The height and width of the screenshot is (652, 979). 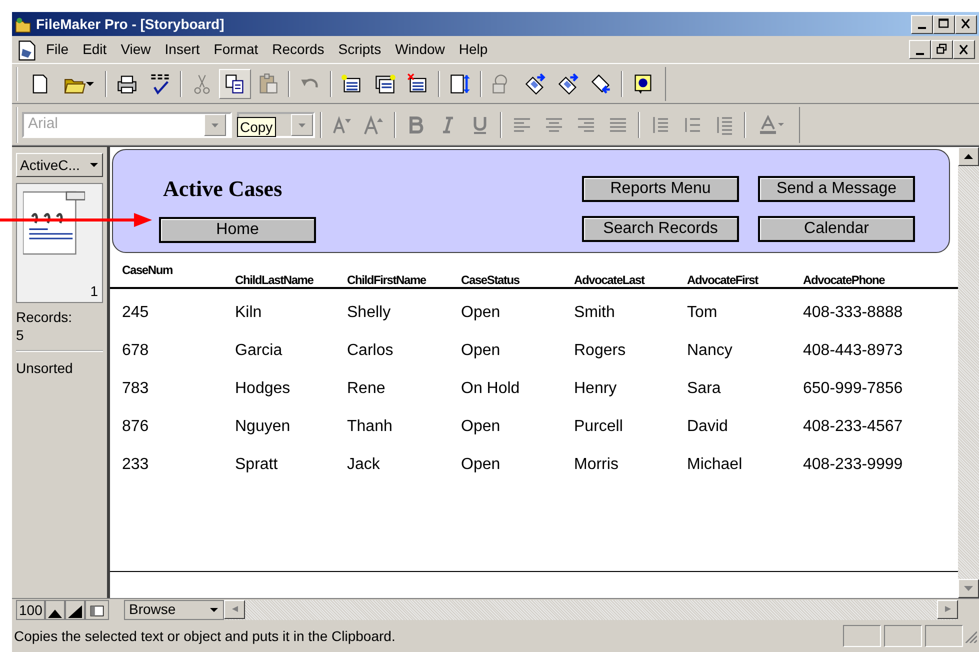 I want to click on menu-item: Records, so click(x=298, y=49).